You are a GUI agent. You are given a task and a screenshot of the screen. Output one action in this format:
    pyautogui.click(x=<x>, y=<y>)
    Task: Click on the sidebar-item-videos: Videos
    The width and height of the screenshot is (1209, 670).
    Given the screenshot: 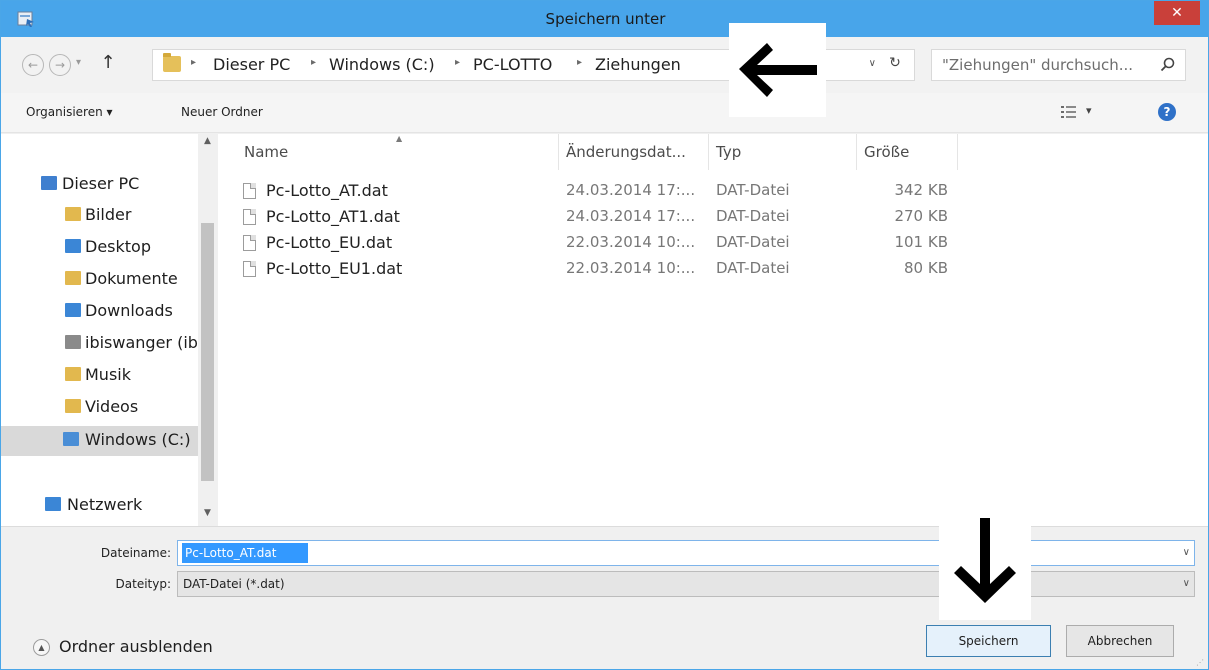 What is the action you would take?
    pyautogui.click(x=100, y=408)
    